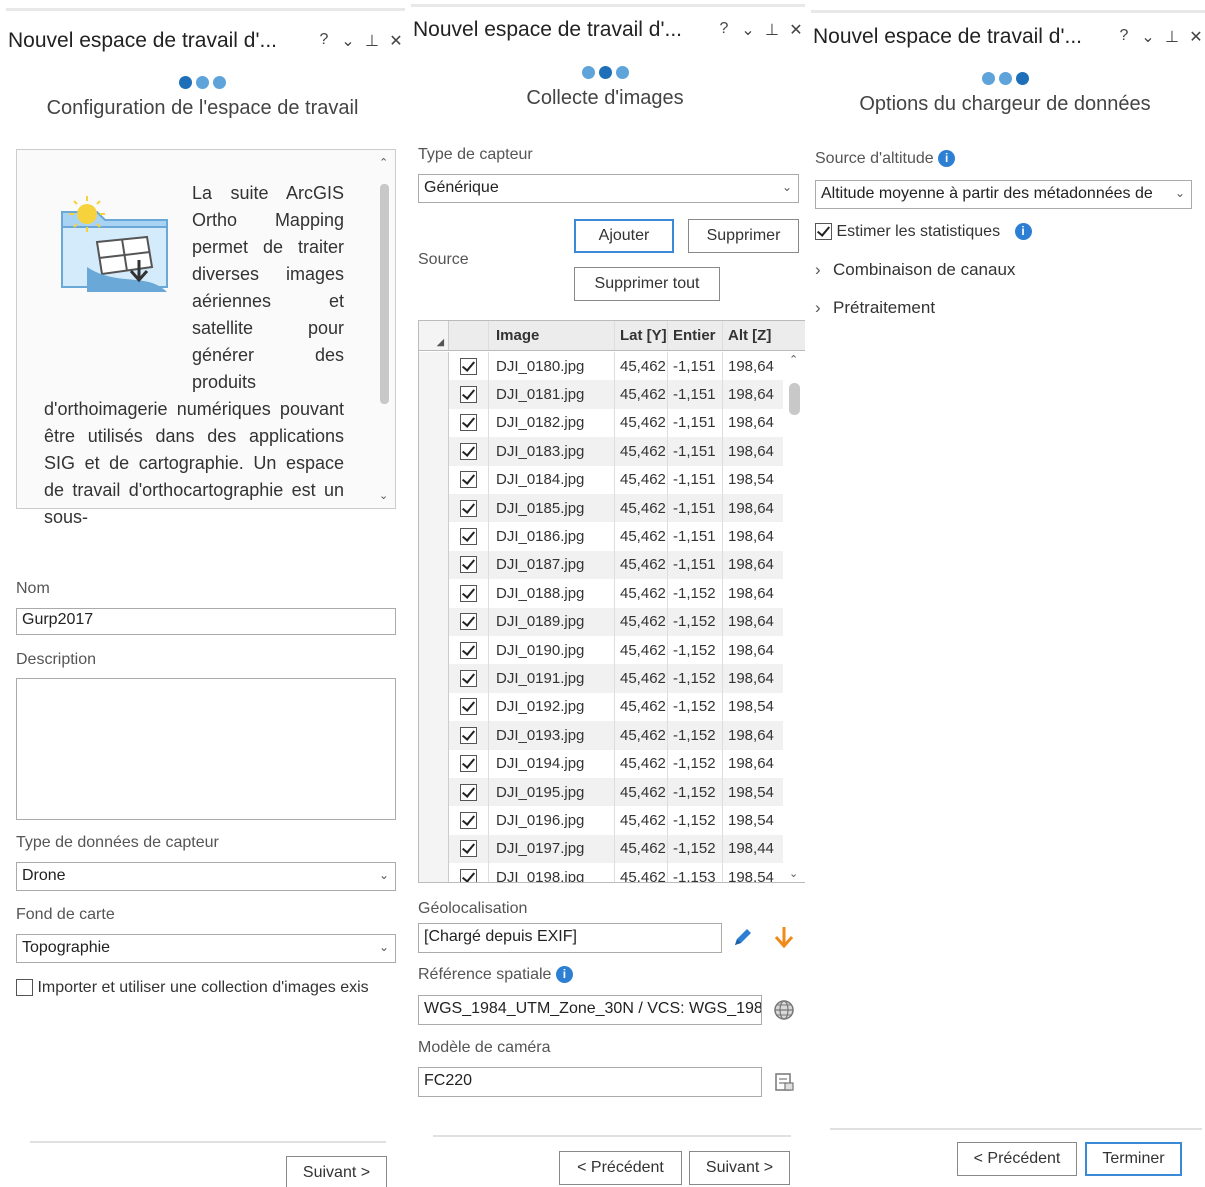 The height and width of the screenshot is (1187, 1205). I want to click on intro-scrollbar: ⌃ ⌄, so click(384, 329).